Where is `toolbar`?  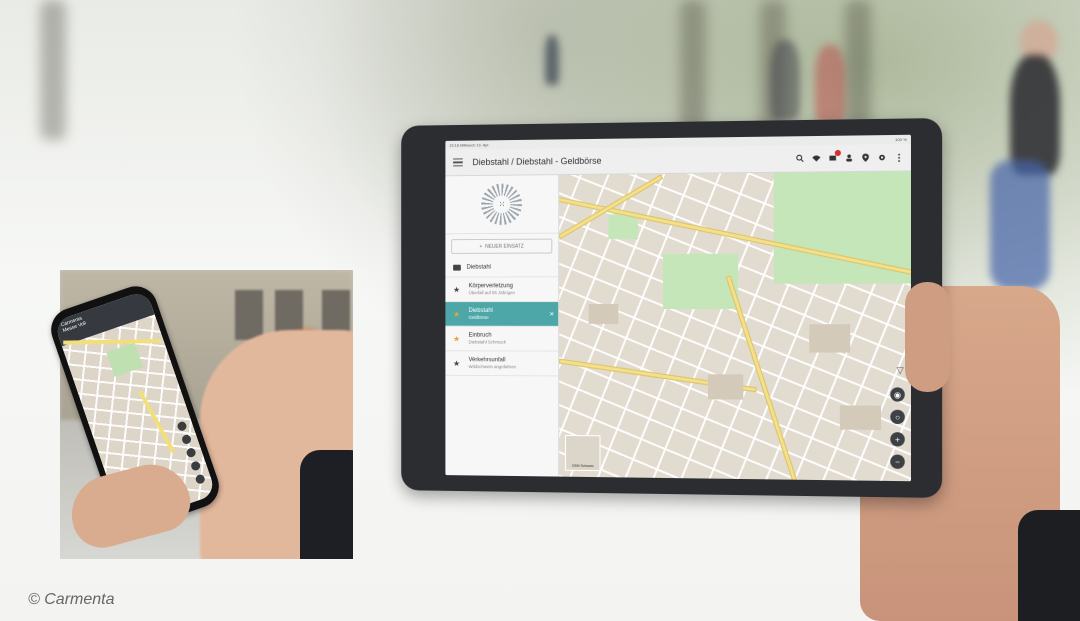
toolbar is located at coordinates (849, 155).